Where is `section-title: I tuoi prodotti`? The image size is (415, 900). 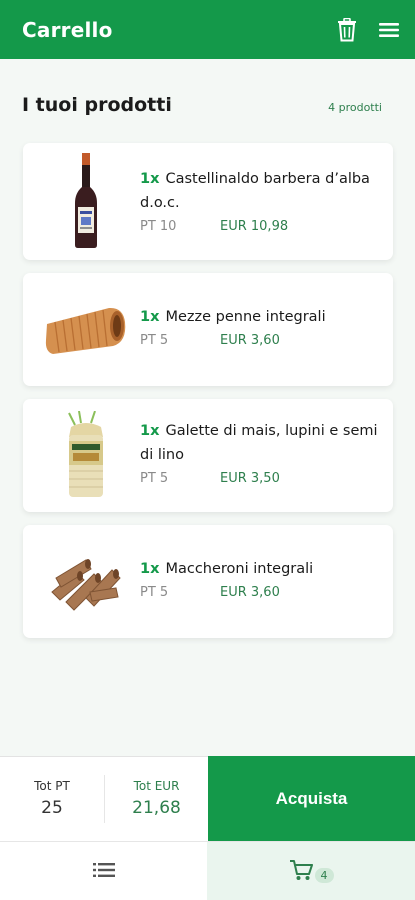
section-title: I tuoi prodotti is located at coordinates (97, 105).